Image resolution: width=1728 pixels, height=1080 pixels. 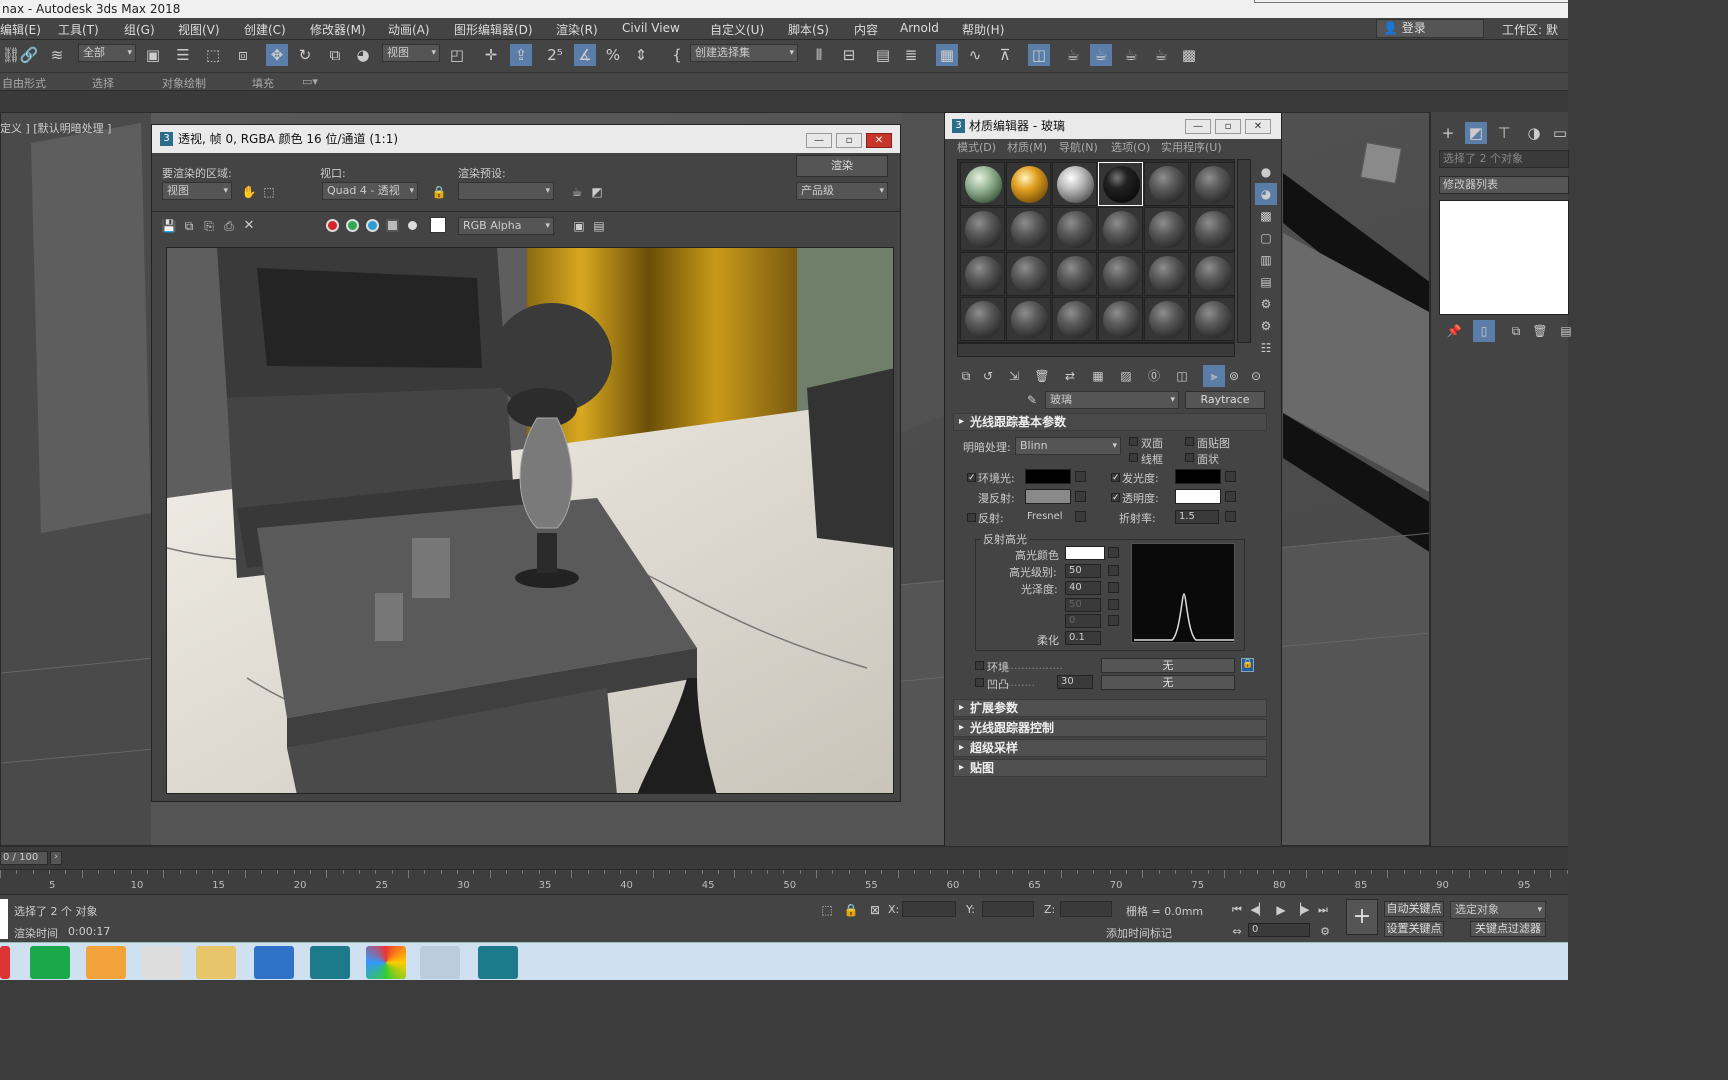 What do you see at coordinates (24, 83) in the screenshot?
I see `ribbon-tab-freeform: 自由形式` at bounding box center [24, 83].